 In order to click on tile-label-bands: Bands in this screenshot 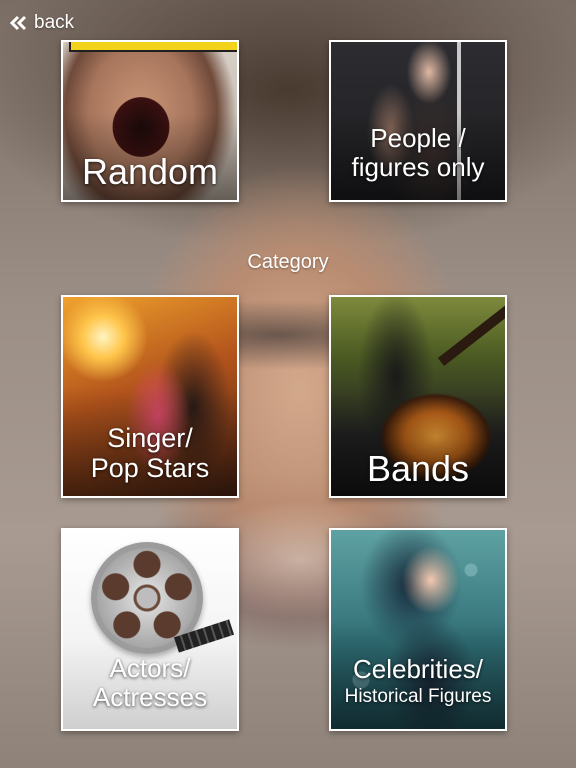, I will do `click(418, 468)`.